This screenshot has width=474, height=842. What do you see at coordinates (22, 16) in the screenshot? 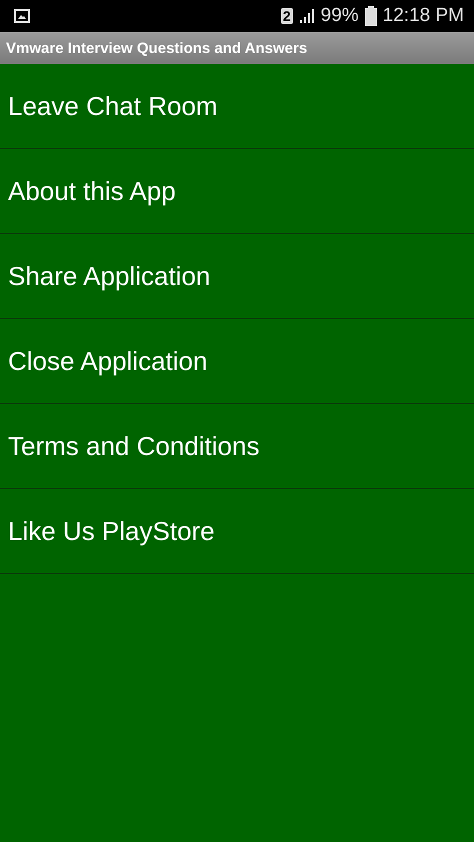
I see `picture-icon` at bounding box center [22, 16].